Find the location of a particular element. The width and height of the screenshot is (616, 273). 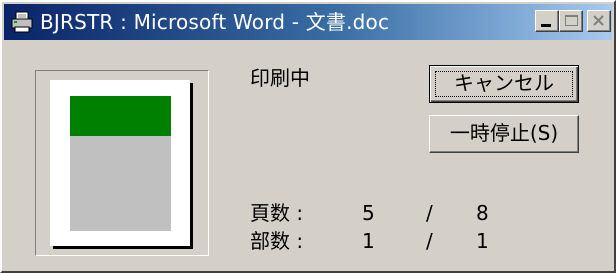

close-button is located at coordinates (599, 21).